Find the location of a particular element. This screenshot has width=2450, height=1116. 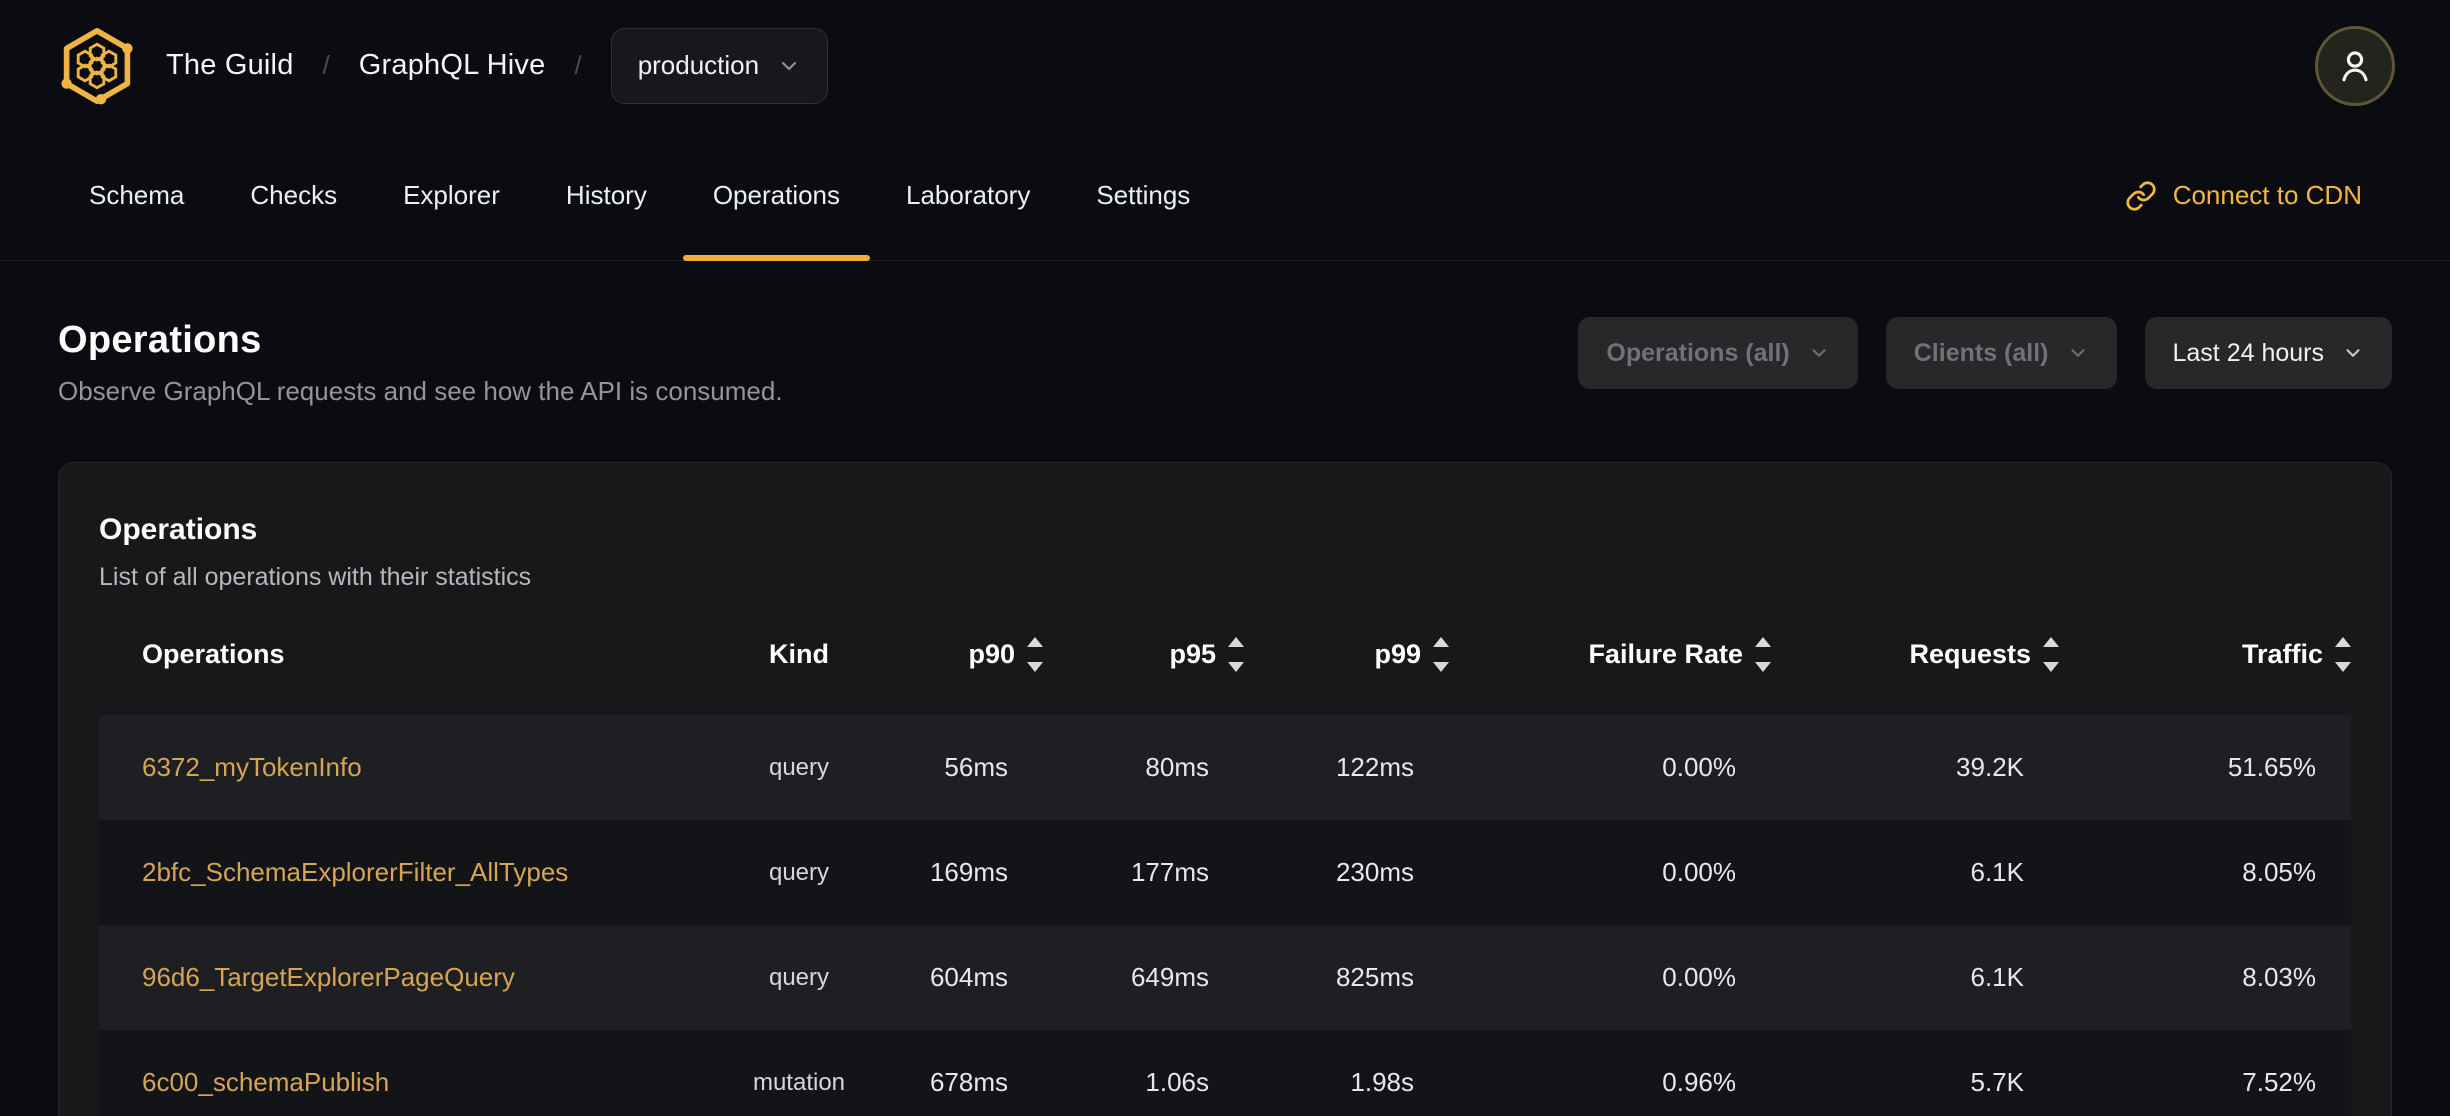

breadcrumb: The Guild / GraphQL Hive / production is located at coordinates (443, 66).